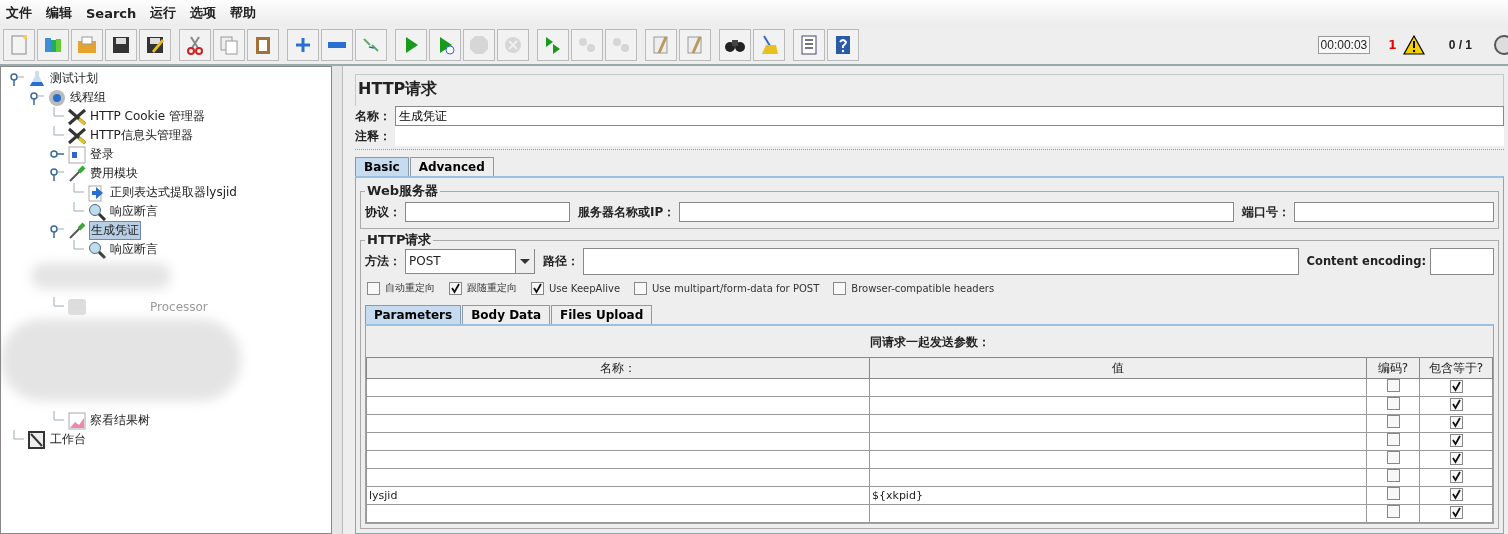 The height and width of the screenshot is (534, 1508). I want to click on close-icon, so click(513, 45).